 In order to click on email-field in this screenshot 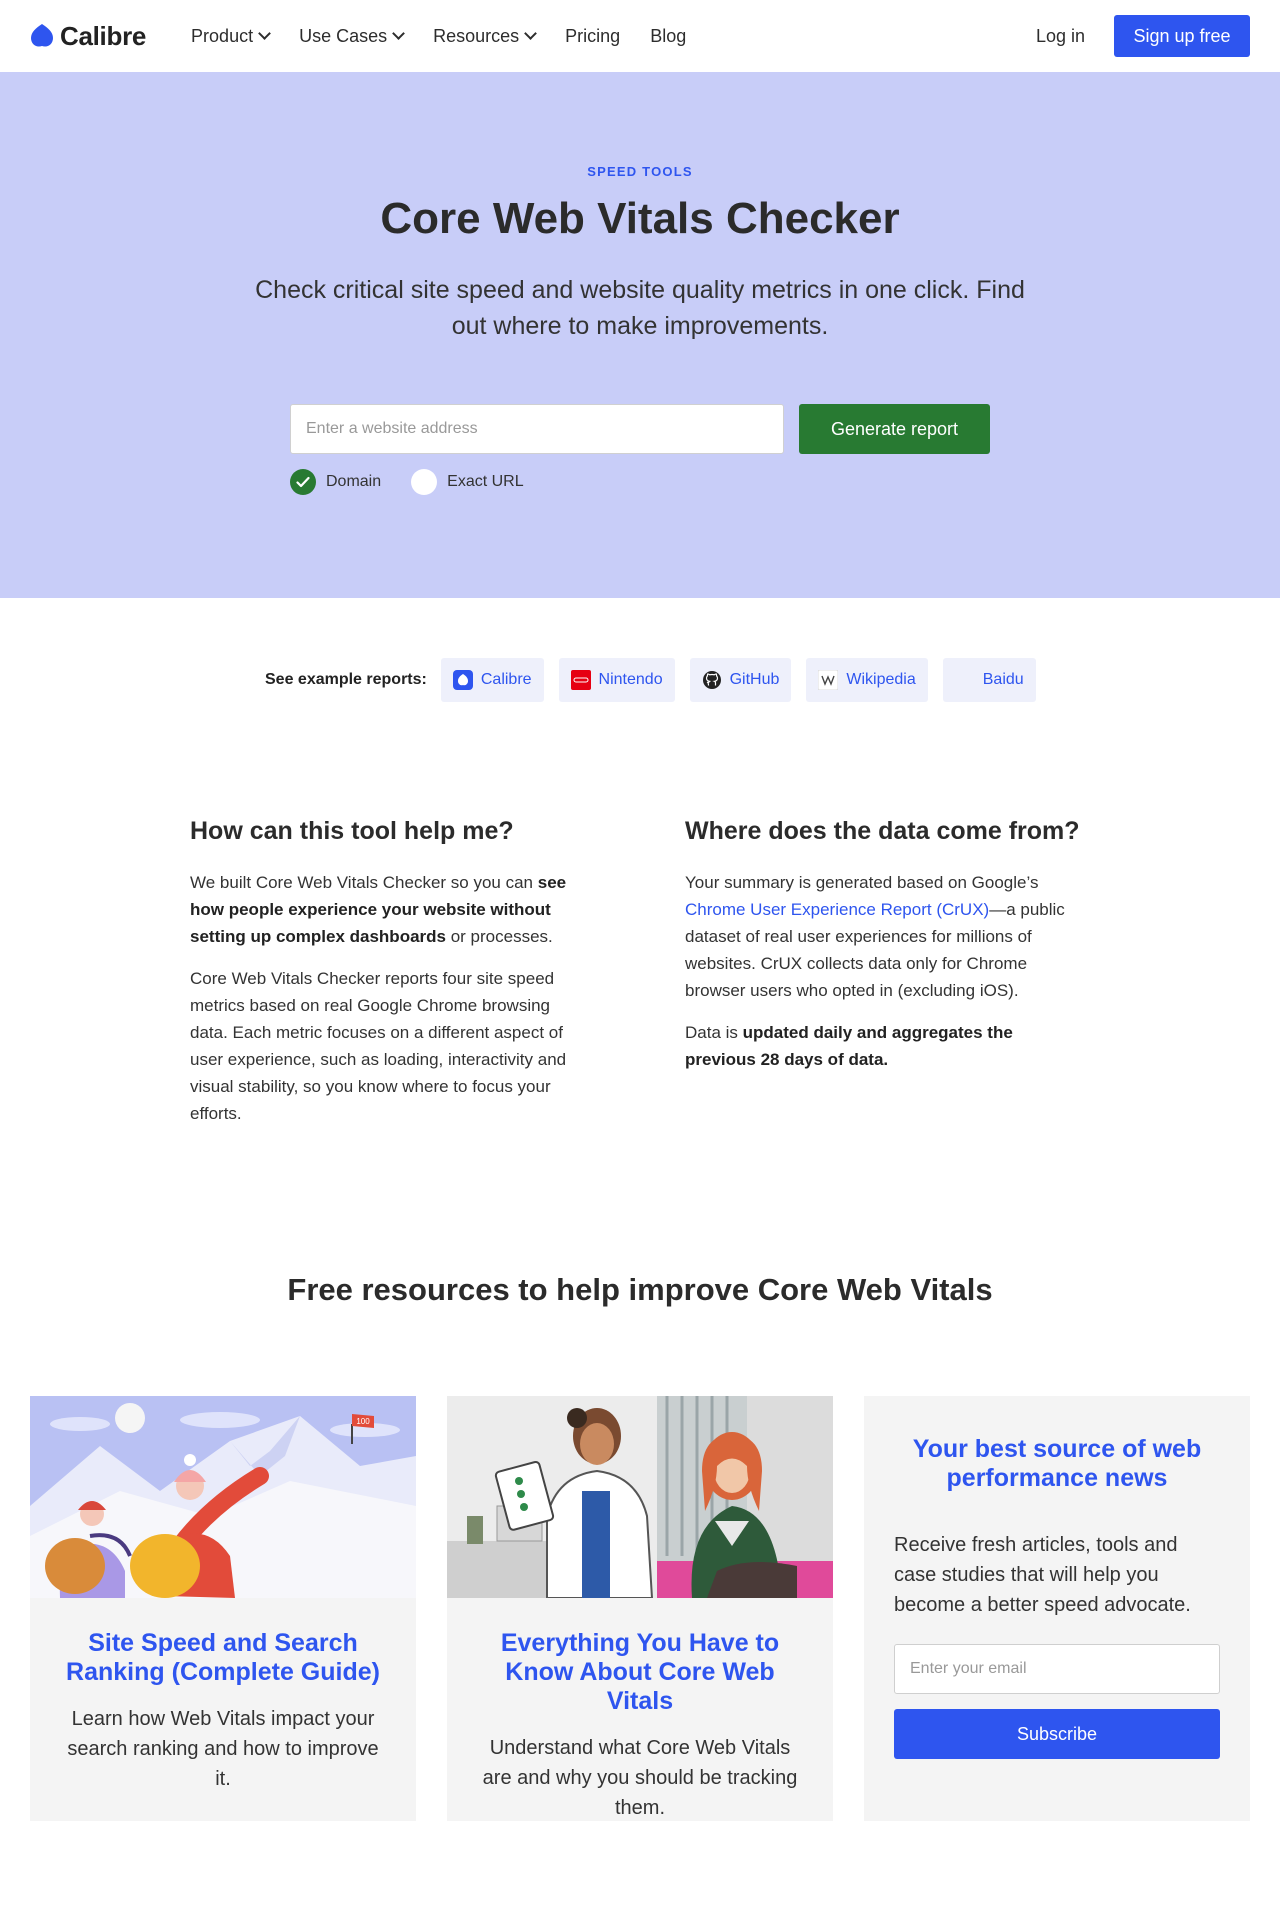, I will do `click(1057, 1669)`.